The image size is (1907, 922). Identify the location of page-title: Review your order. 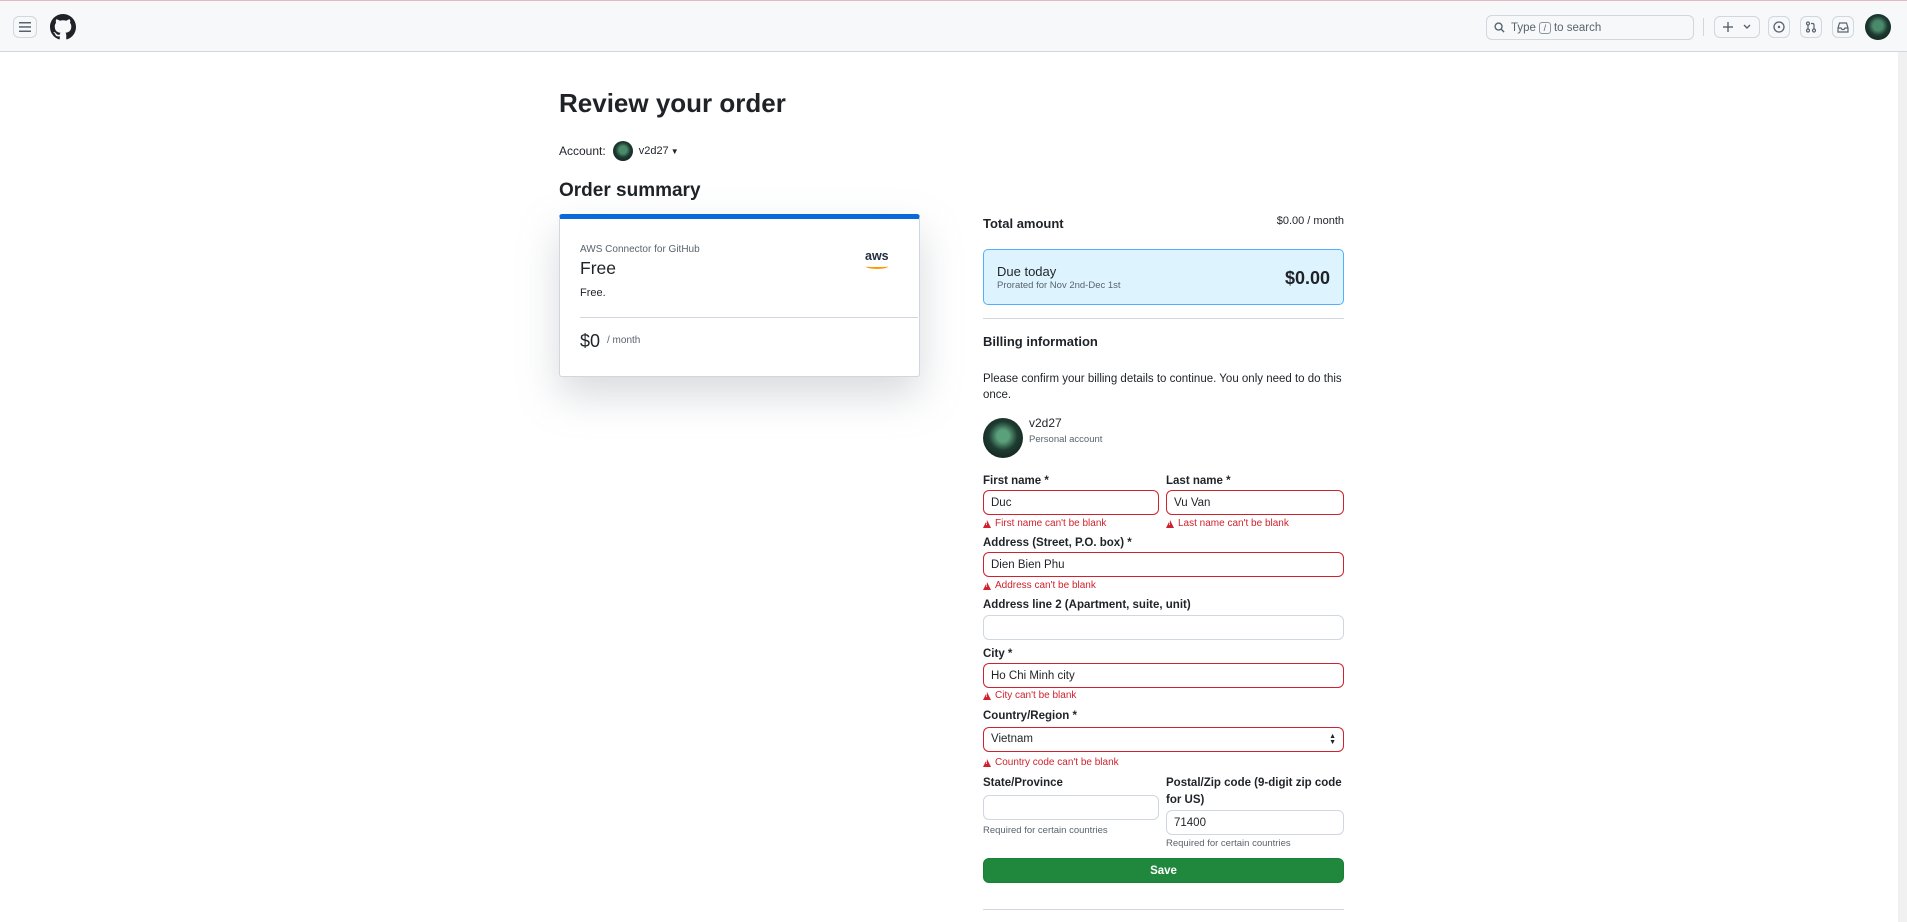
(672, 103).